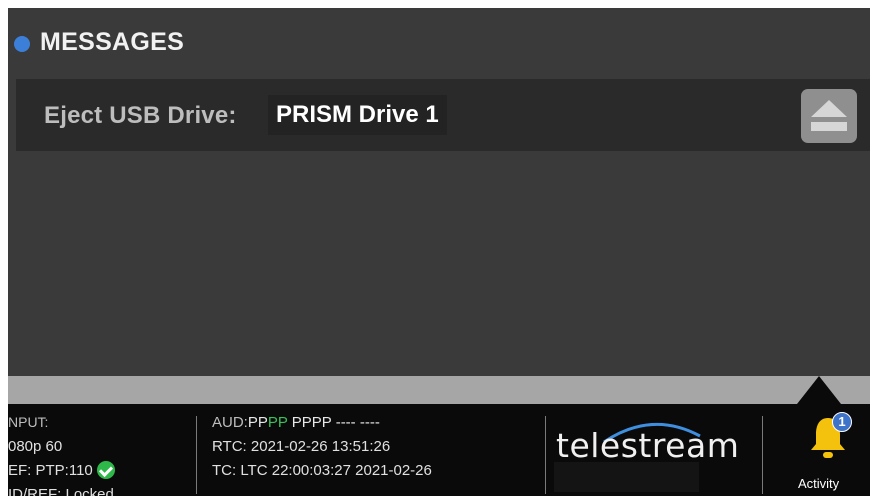 Image resolution: width=870 pixels, height=496 pixels. Describe the element at coordinates (829, 126) in the screenshot. I see `eject-icon-bar` at that location.